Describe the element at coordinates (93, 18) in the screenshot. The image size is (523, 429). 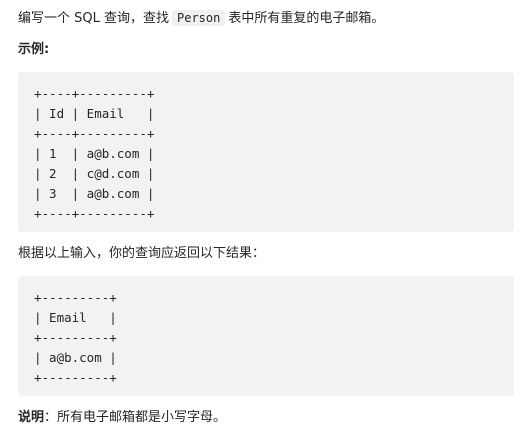
I see `intro-text-before: 编写一个 SQL 查询，查找` at that location.